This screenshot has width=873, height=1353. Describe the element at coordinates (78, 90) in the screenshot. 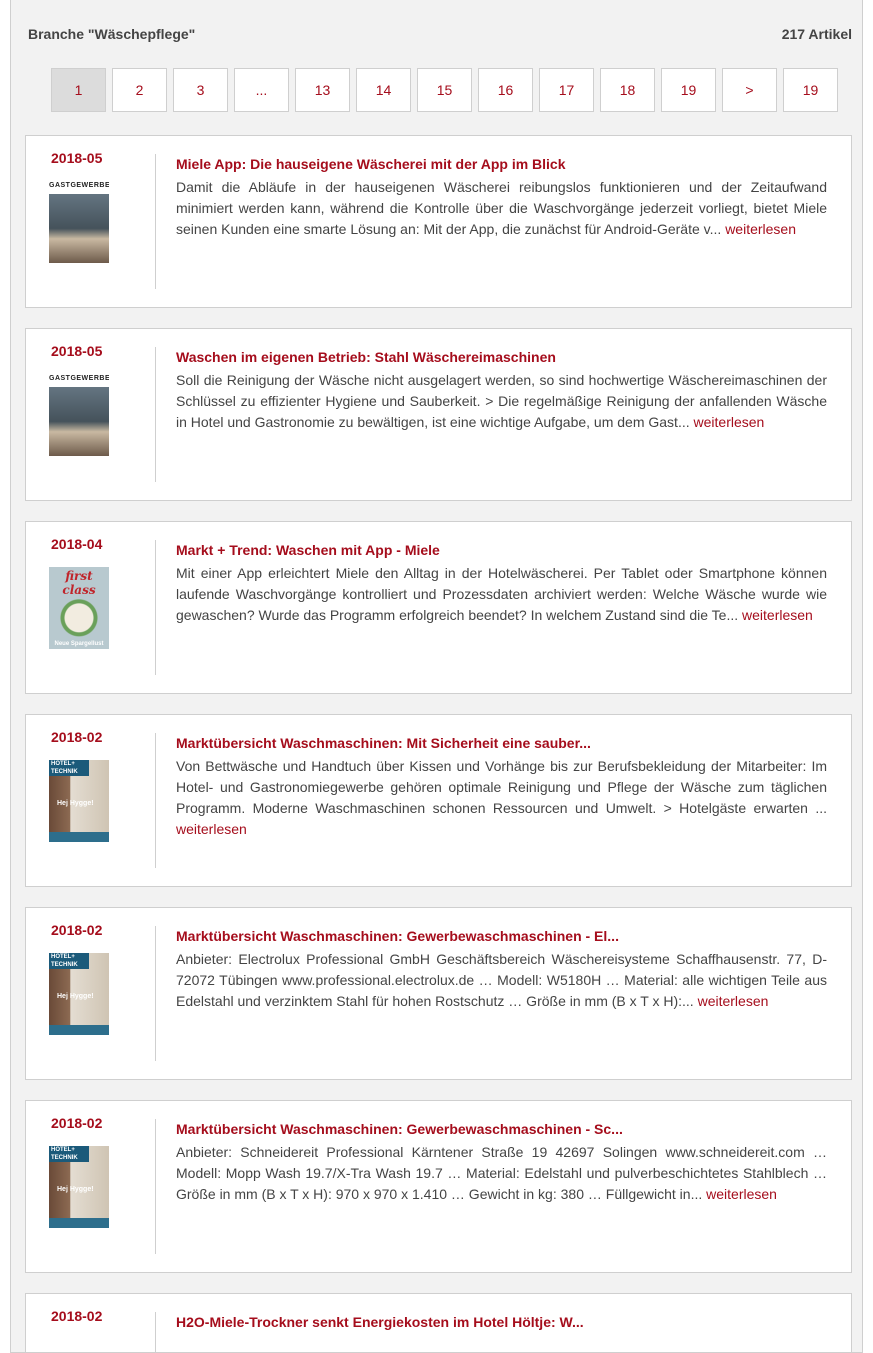

I see `page-1-button: 1` at that location.